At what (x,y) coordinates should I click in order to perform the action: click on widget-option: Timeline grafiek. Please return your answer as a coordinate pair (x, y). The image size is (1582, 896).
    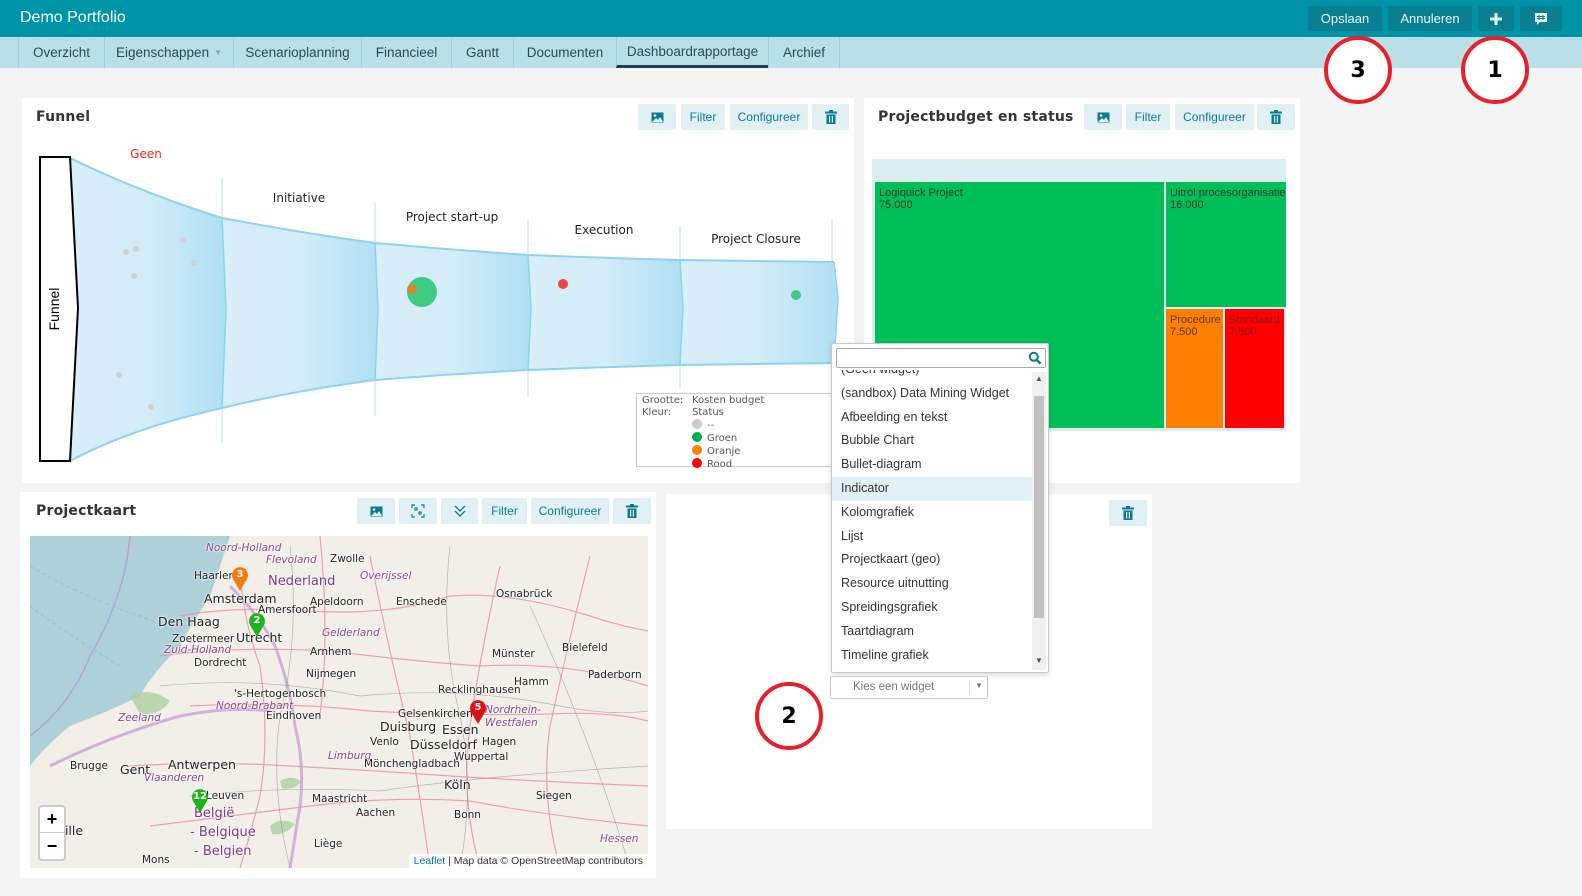
    Looking at the image, I should click on (932, 656).